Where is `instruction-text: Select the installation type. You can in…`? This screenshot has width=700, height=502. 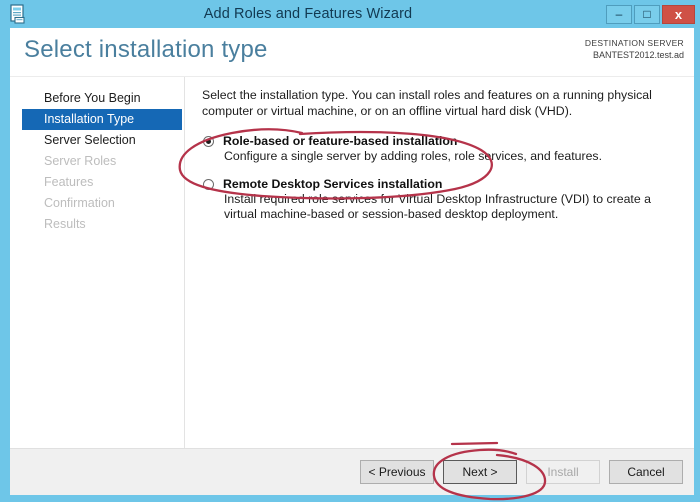
instruction-text: Select the installation type. You can in… is located at coordinates (427, 103).